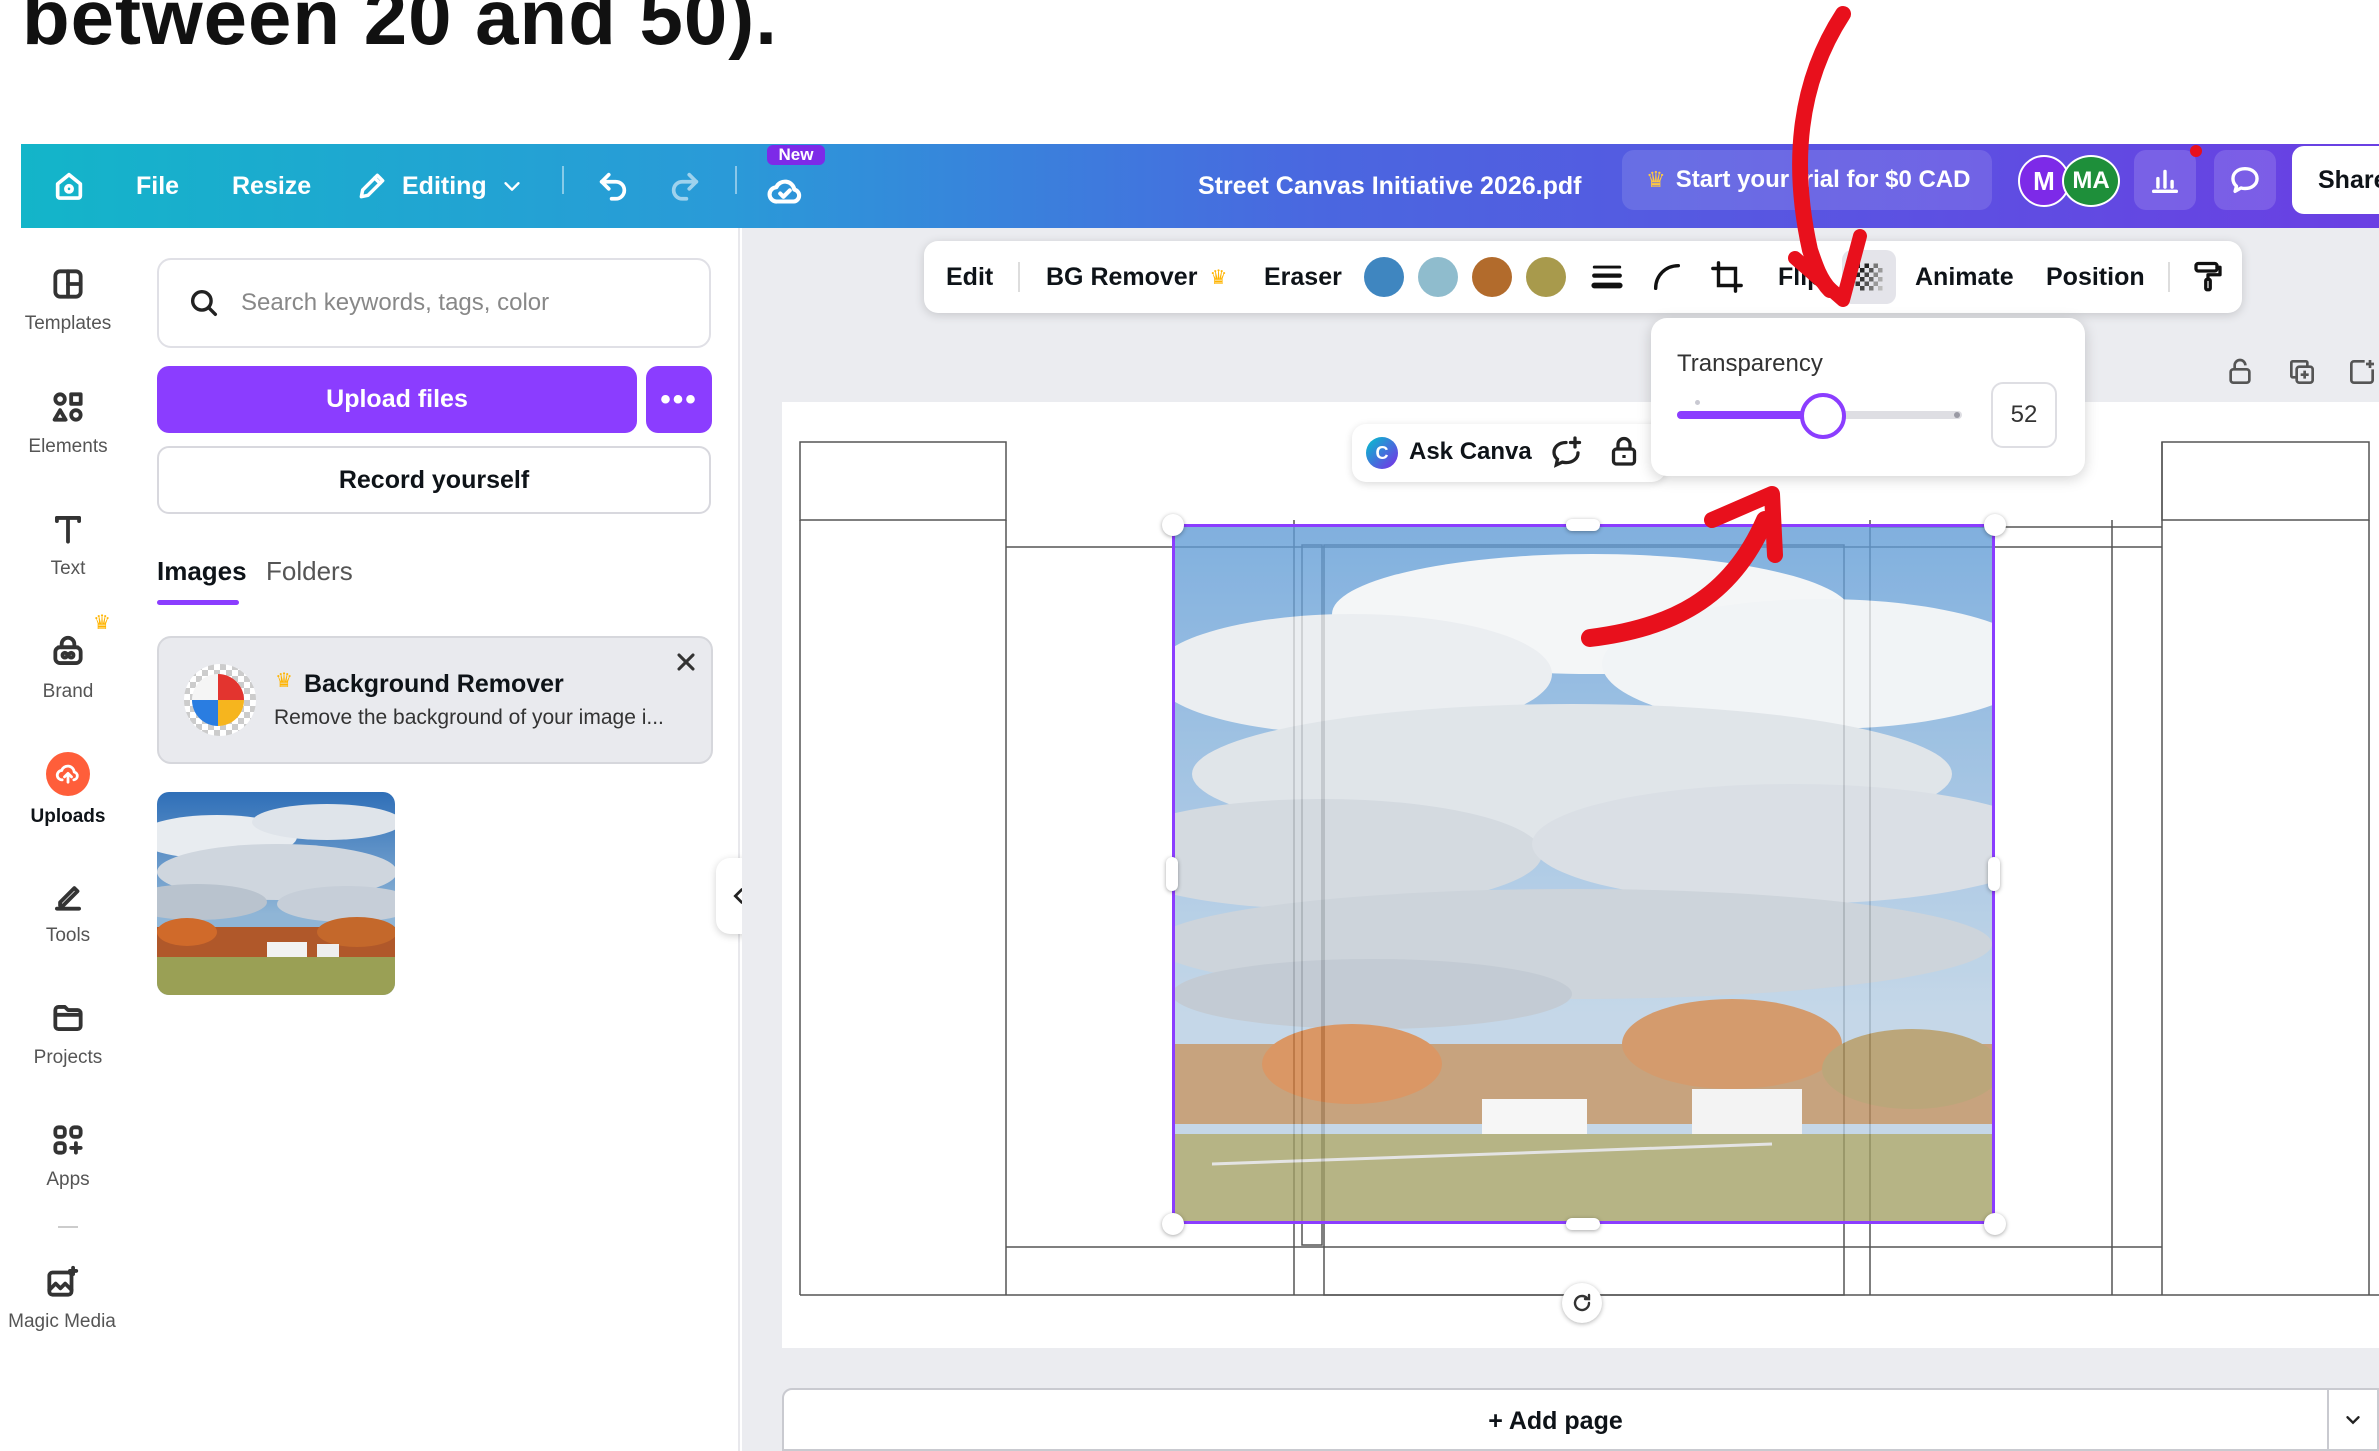  I want to click on close-icon, so click(686, 662).